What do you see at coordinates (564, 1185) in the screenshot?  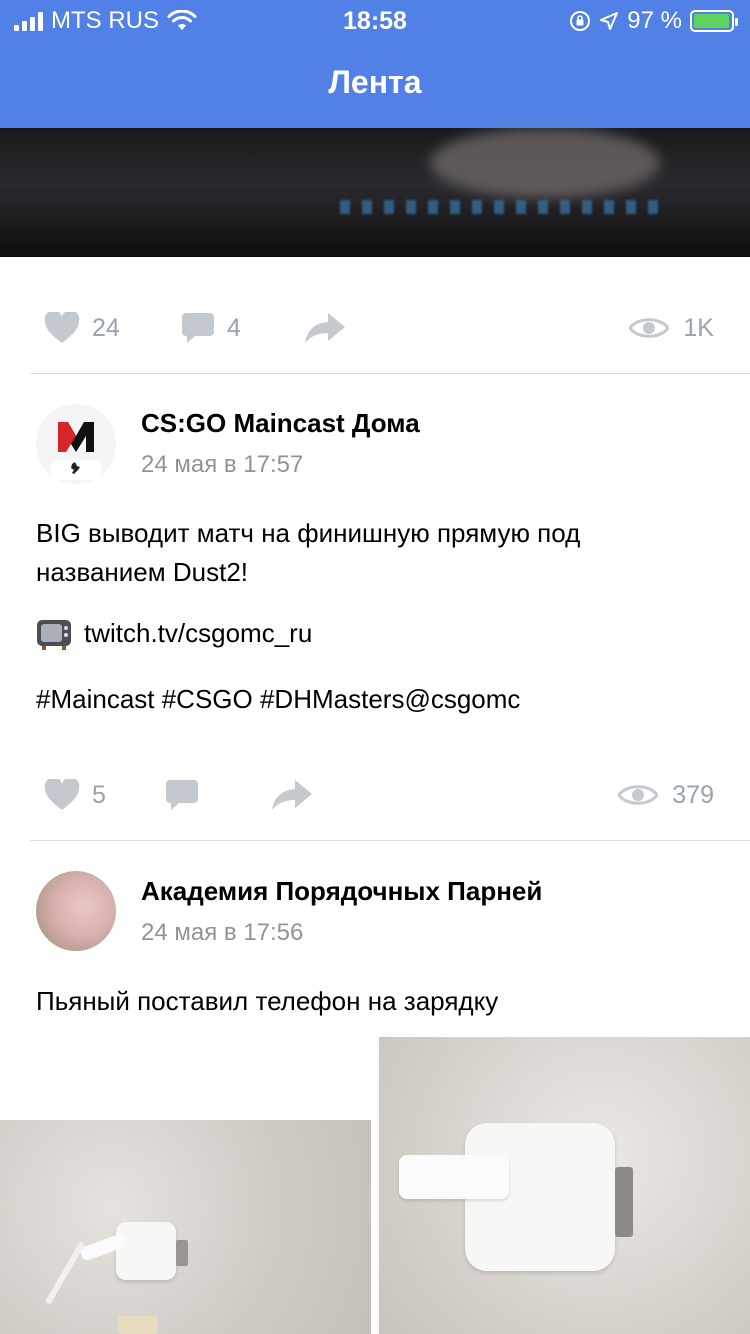 I see `post-photo-charger-right` at bounding box center [564, 1185].